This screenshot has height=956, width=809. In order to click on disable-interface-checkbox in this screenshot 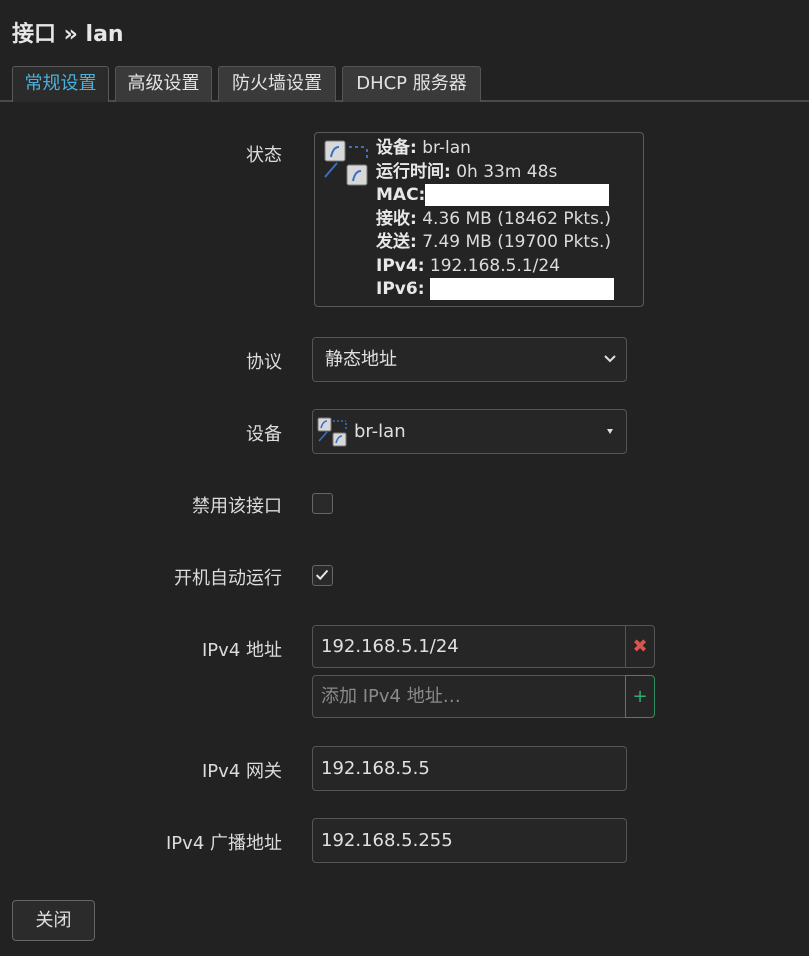, I will do `click(322, 503)`.